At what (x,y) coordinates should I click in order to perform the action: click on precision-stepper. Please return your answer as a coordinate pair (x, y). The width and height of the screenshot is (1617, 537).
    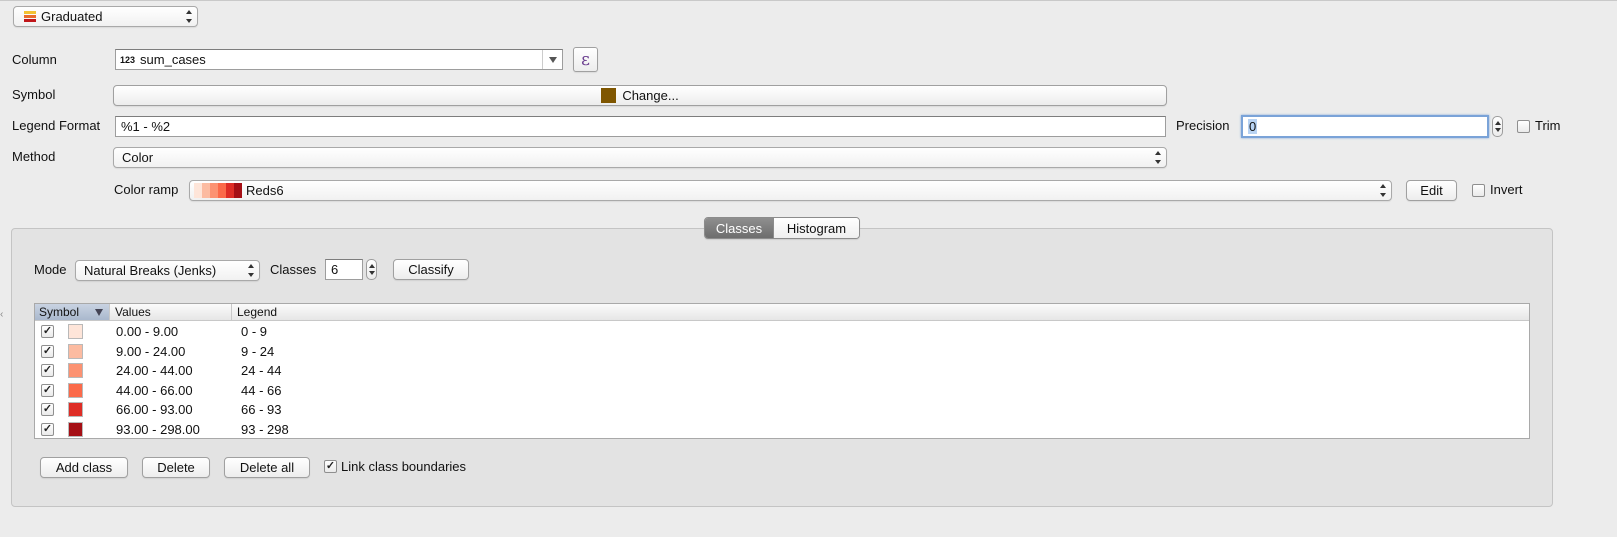
    Looking at the image, I should click on (1497, 126).